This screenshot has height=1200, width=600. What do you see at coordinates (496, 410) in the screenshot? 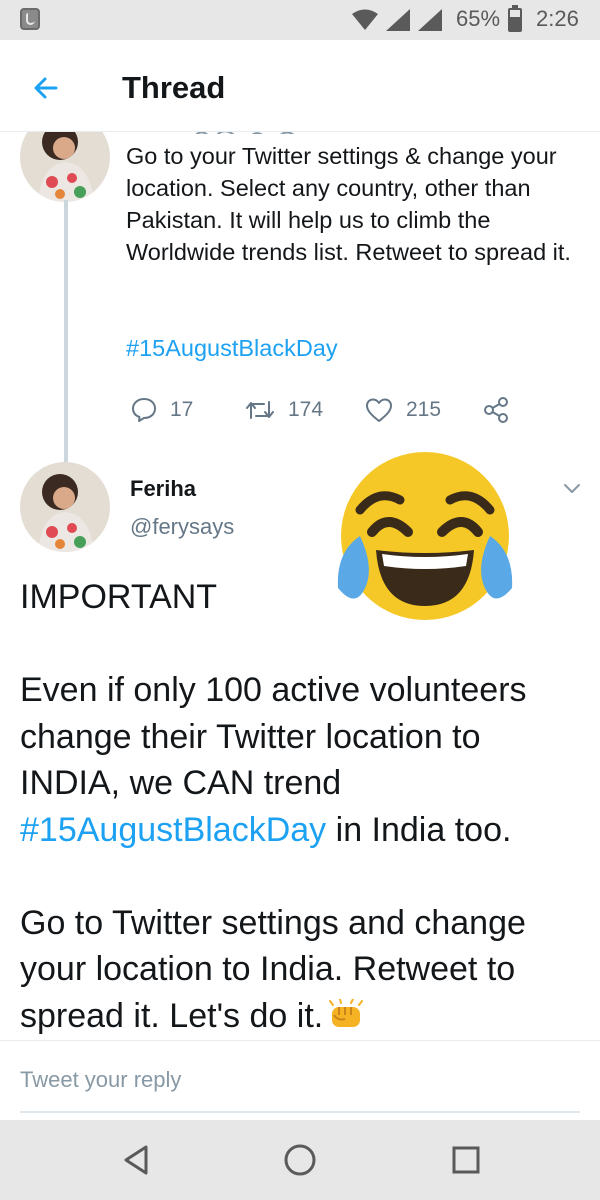
I see `share-icon` at bounding box center [496, 410].